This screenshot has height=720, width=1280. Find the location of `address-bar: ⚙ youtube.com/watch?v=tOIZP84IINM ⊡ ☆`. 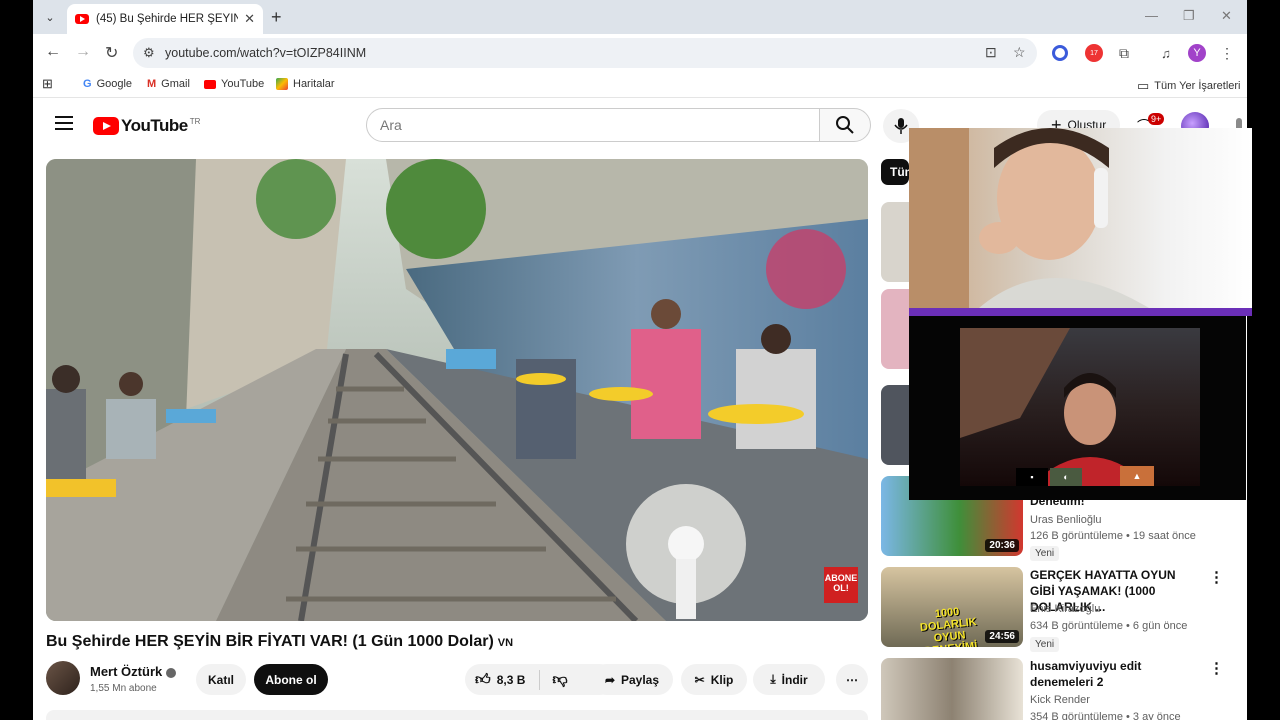

address-bar: ⚙ youtube.com/watch?v=tOIZP84IINM ⊡ ☆ is located at coordinates (585, 53).